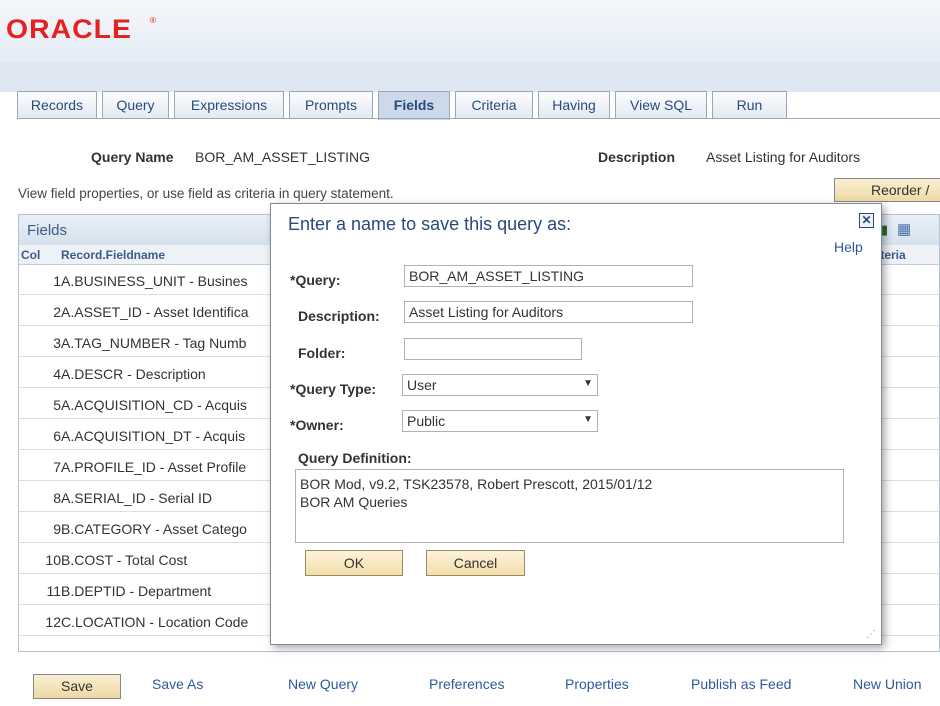 This screenshot has width=940, height=706. I want to click on field-name: B.DEPTID - Department, so click(136, 591).